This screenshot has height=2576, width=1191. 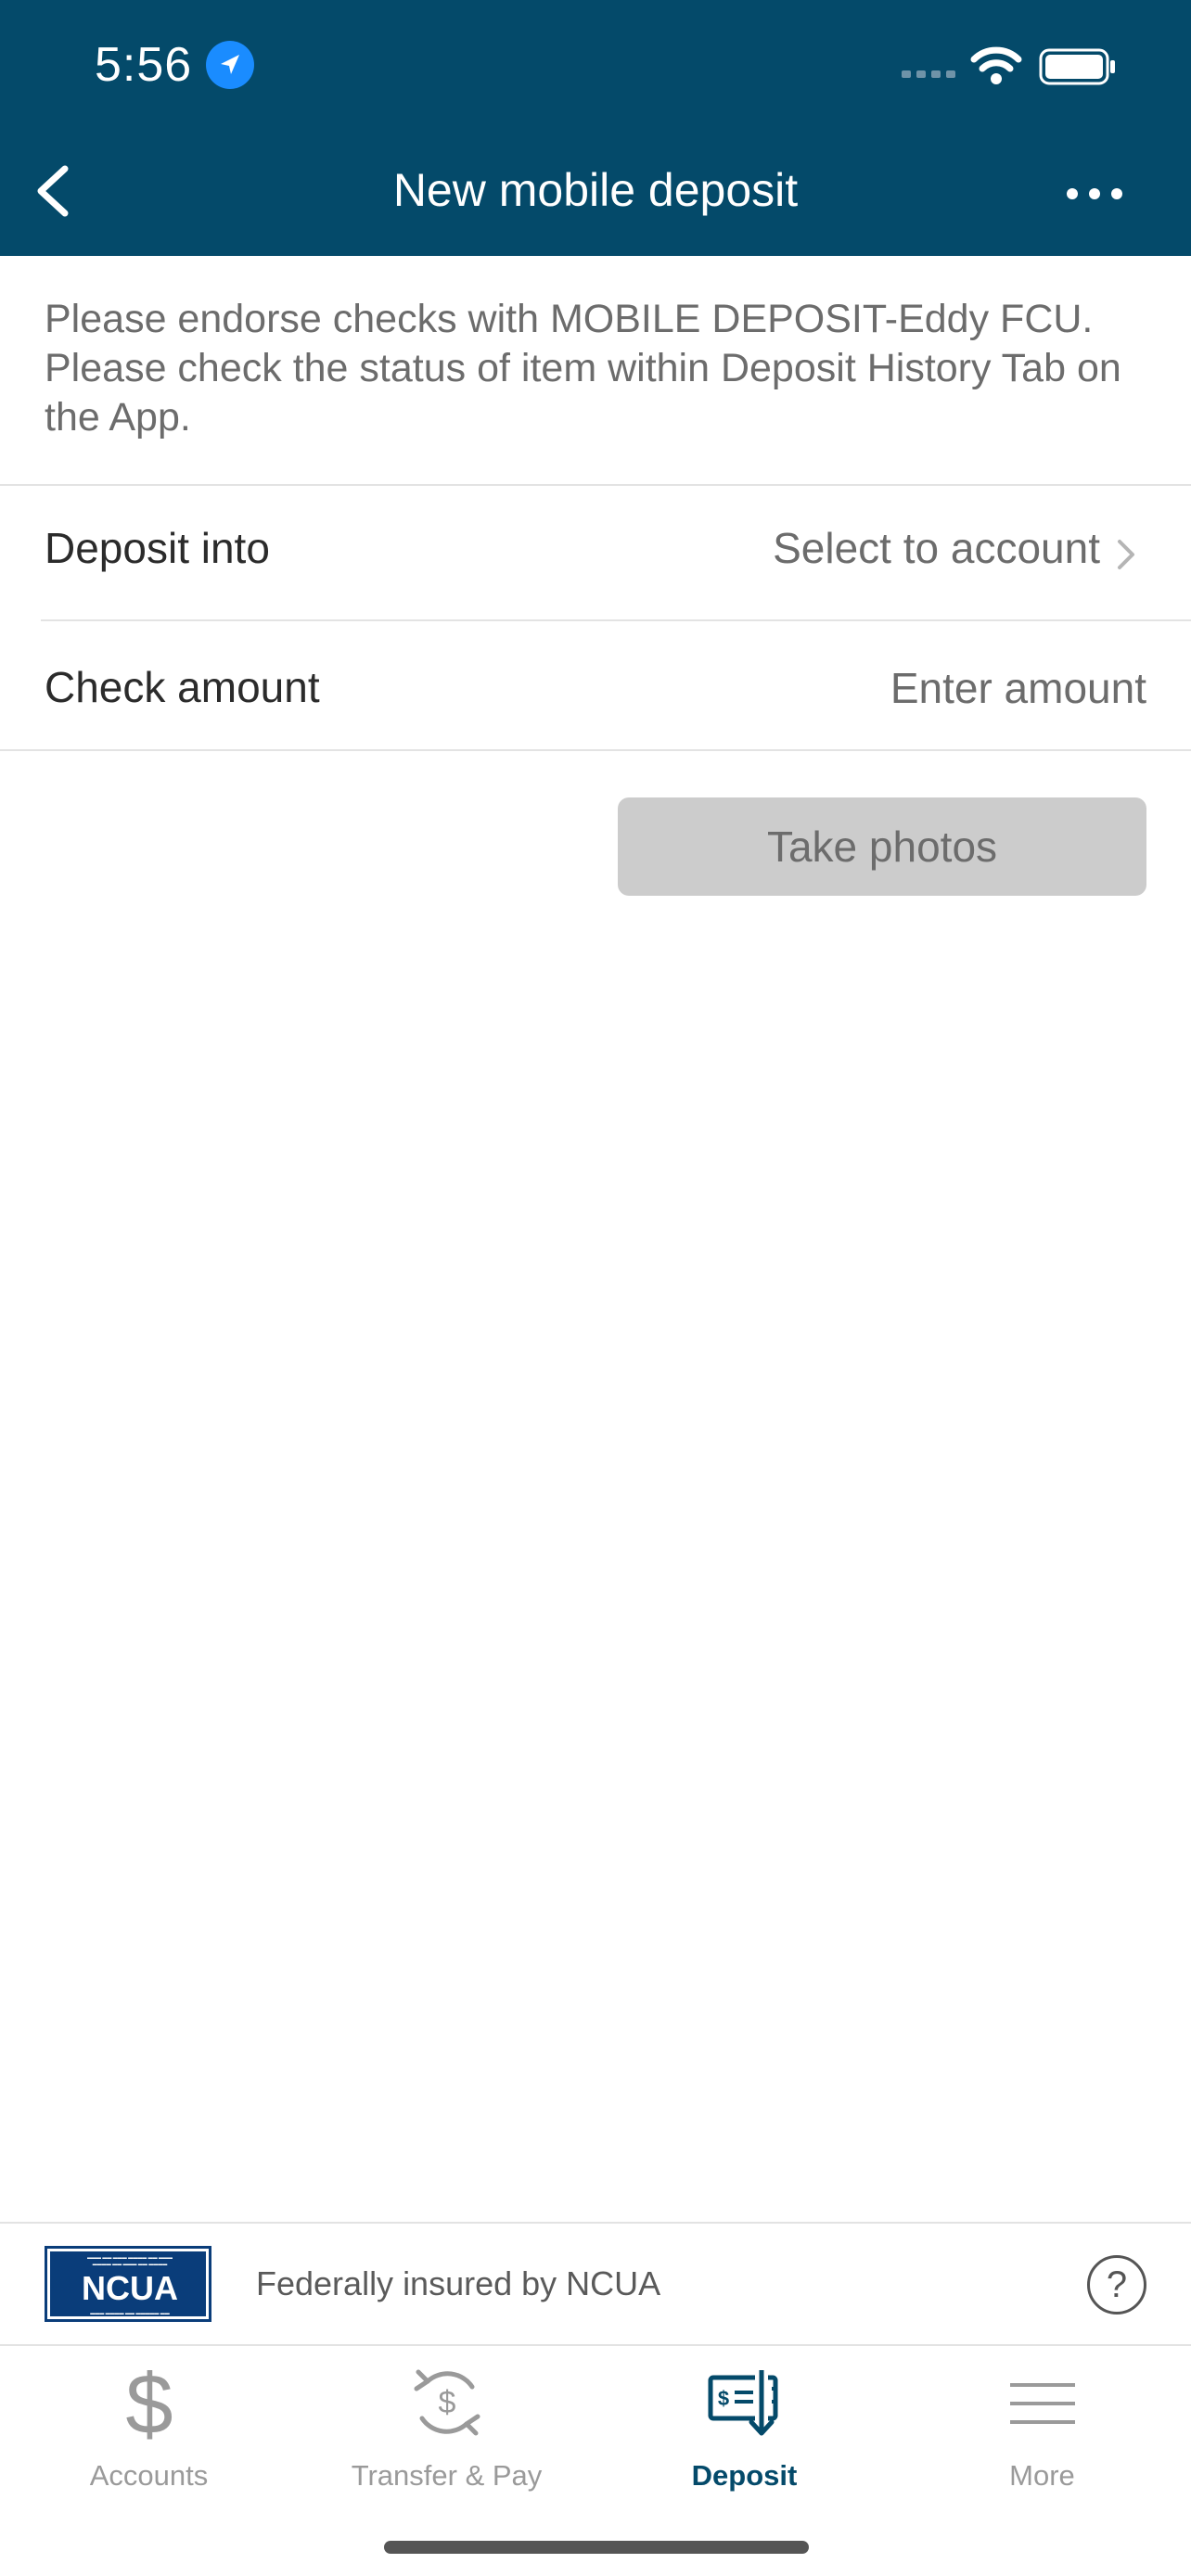 I want to click on dollar-icon: $, so click(x=149, y=2405).